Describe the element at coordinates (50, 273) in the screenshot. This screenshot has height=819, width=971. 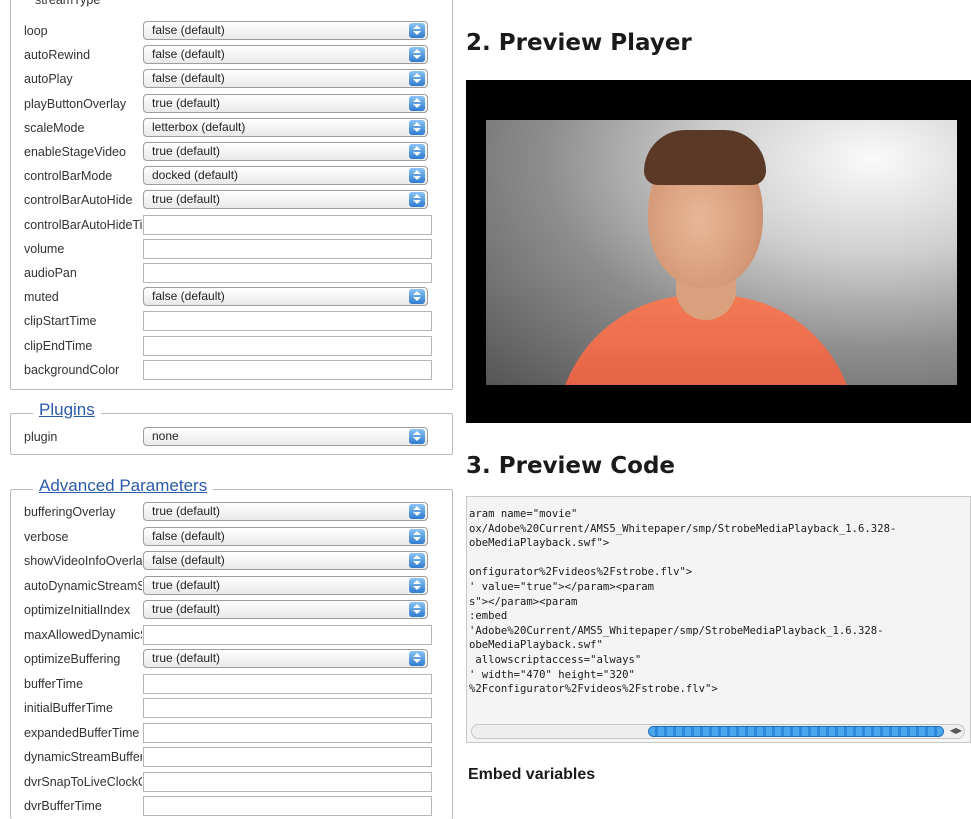
I see `param-label: audioPan` at that location.